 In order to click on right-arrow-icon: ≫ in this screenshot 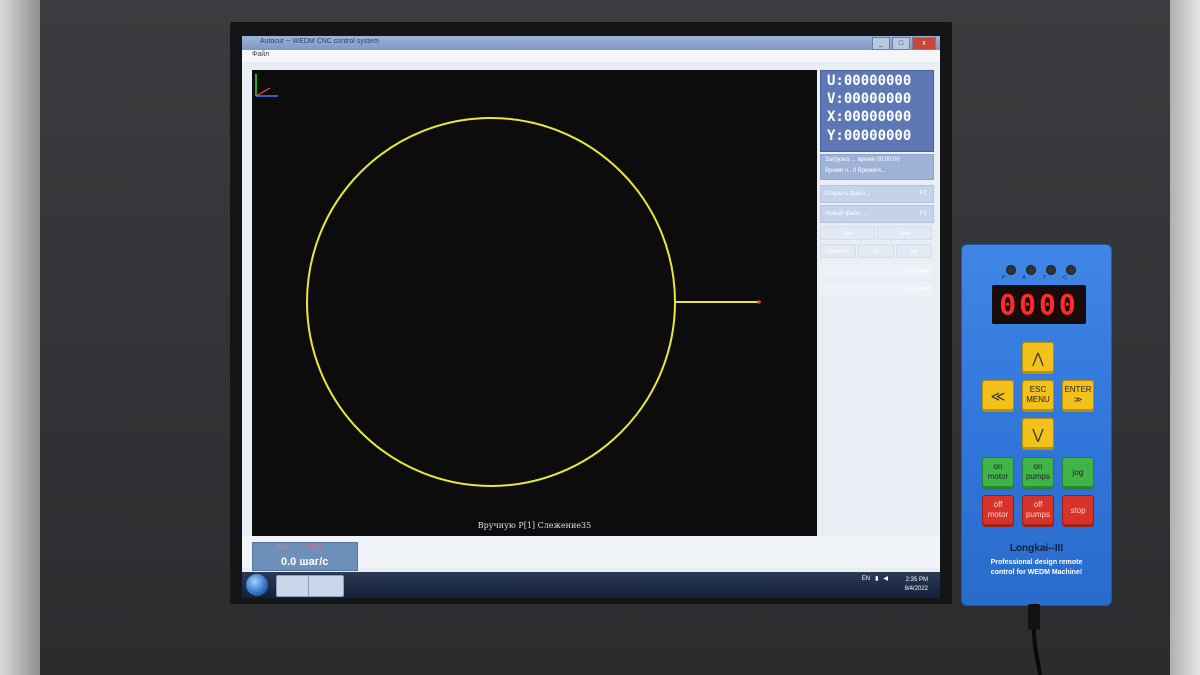, I will do `click(1078, 399)`.